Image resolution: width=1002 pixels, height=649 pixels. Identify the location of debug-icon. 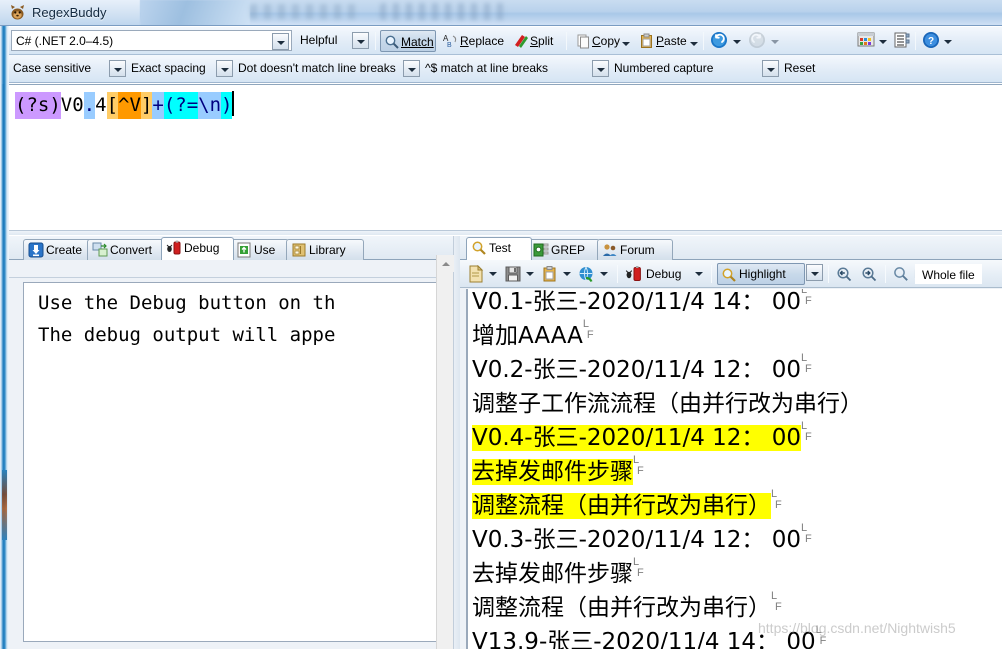
(634, 274).